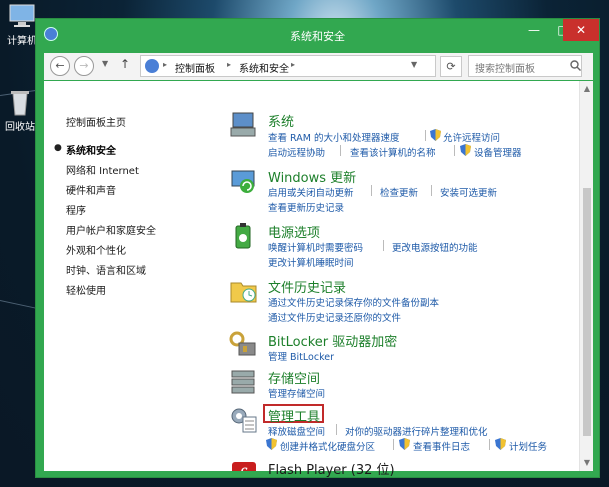 This screenshot has width=609, height=487. I want to click on address-bar: ← → ▼ ↑ ▸ 控制面板 ▸ 系统和安全 ▸ ▼ ⟳ 搜索控制面板, so click(318, 66).